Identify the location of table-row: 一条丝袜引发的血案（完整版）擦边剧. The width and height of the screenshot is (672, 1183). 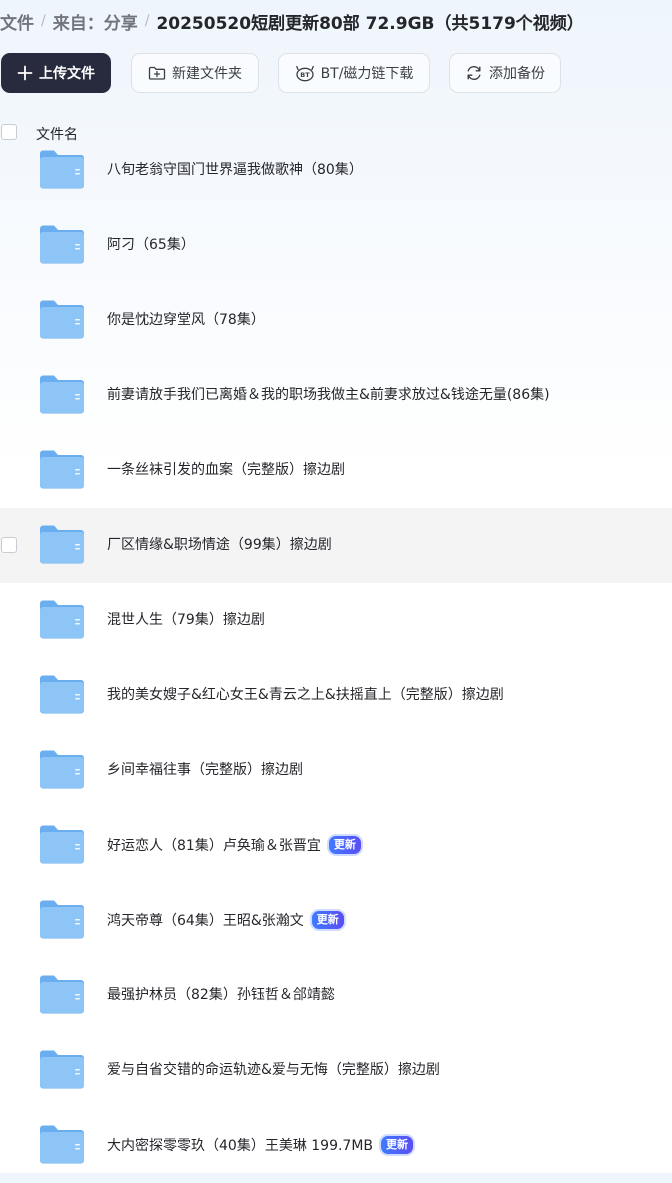
(336, 470).